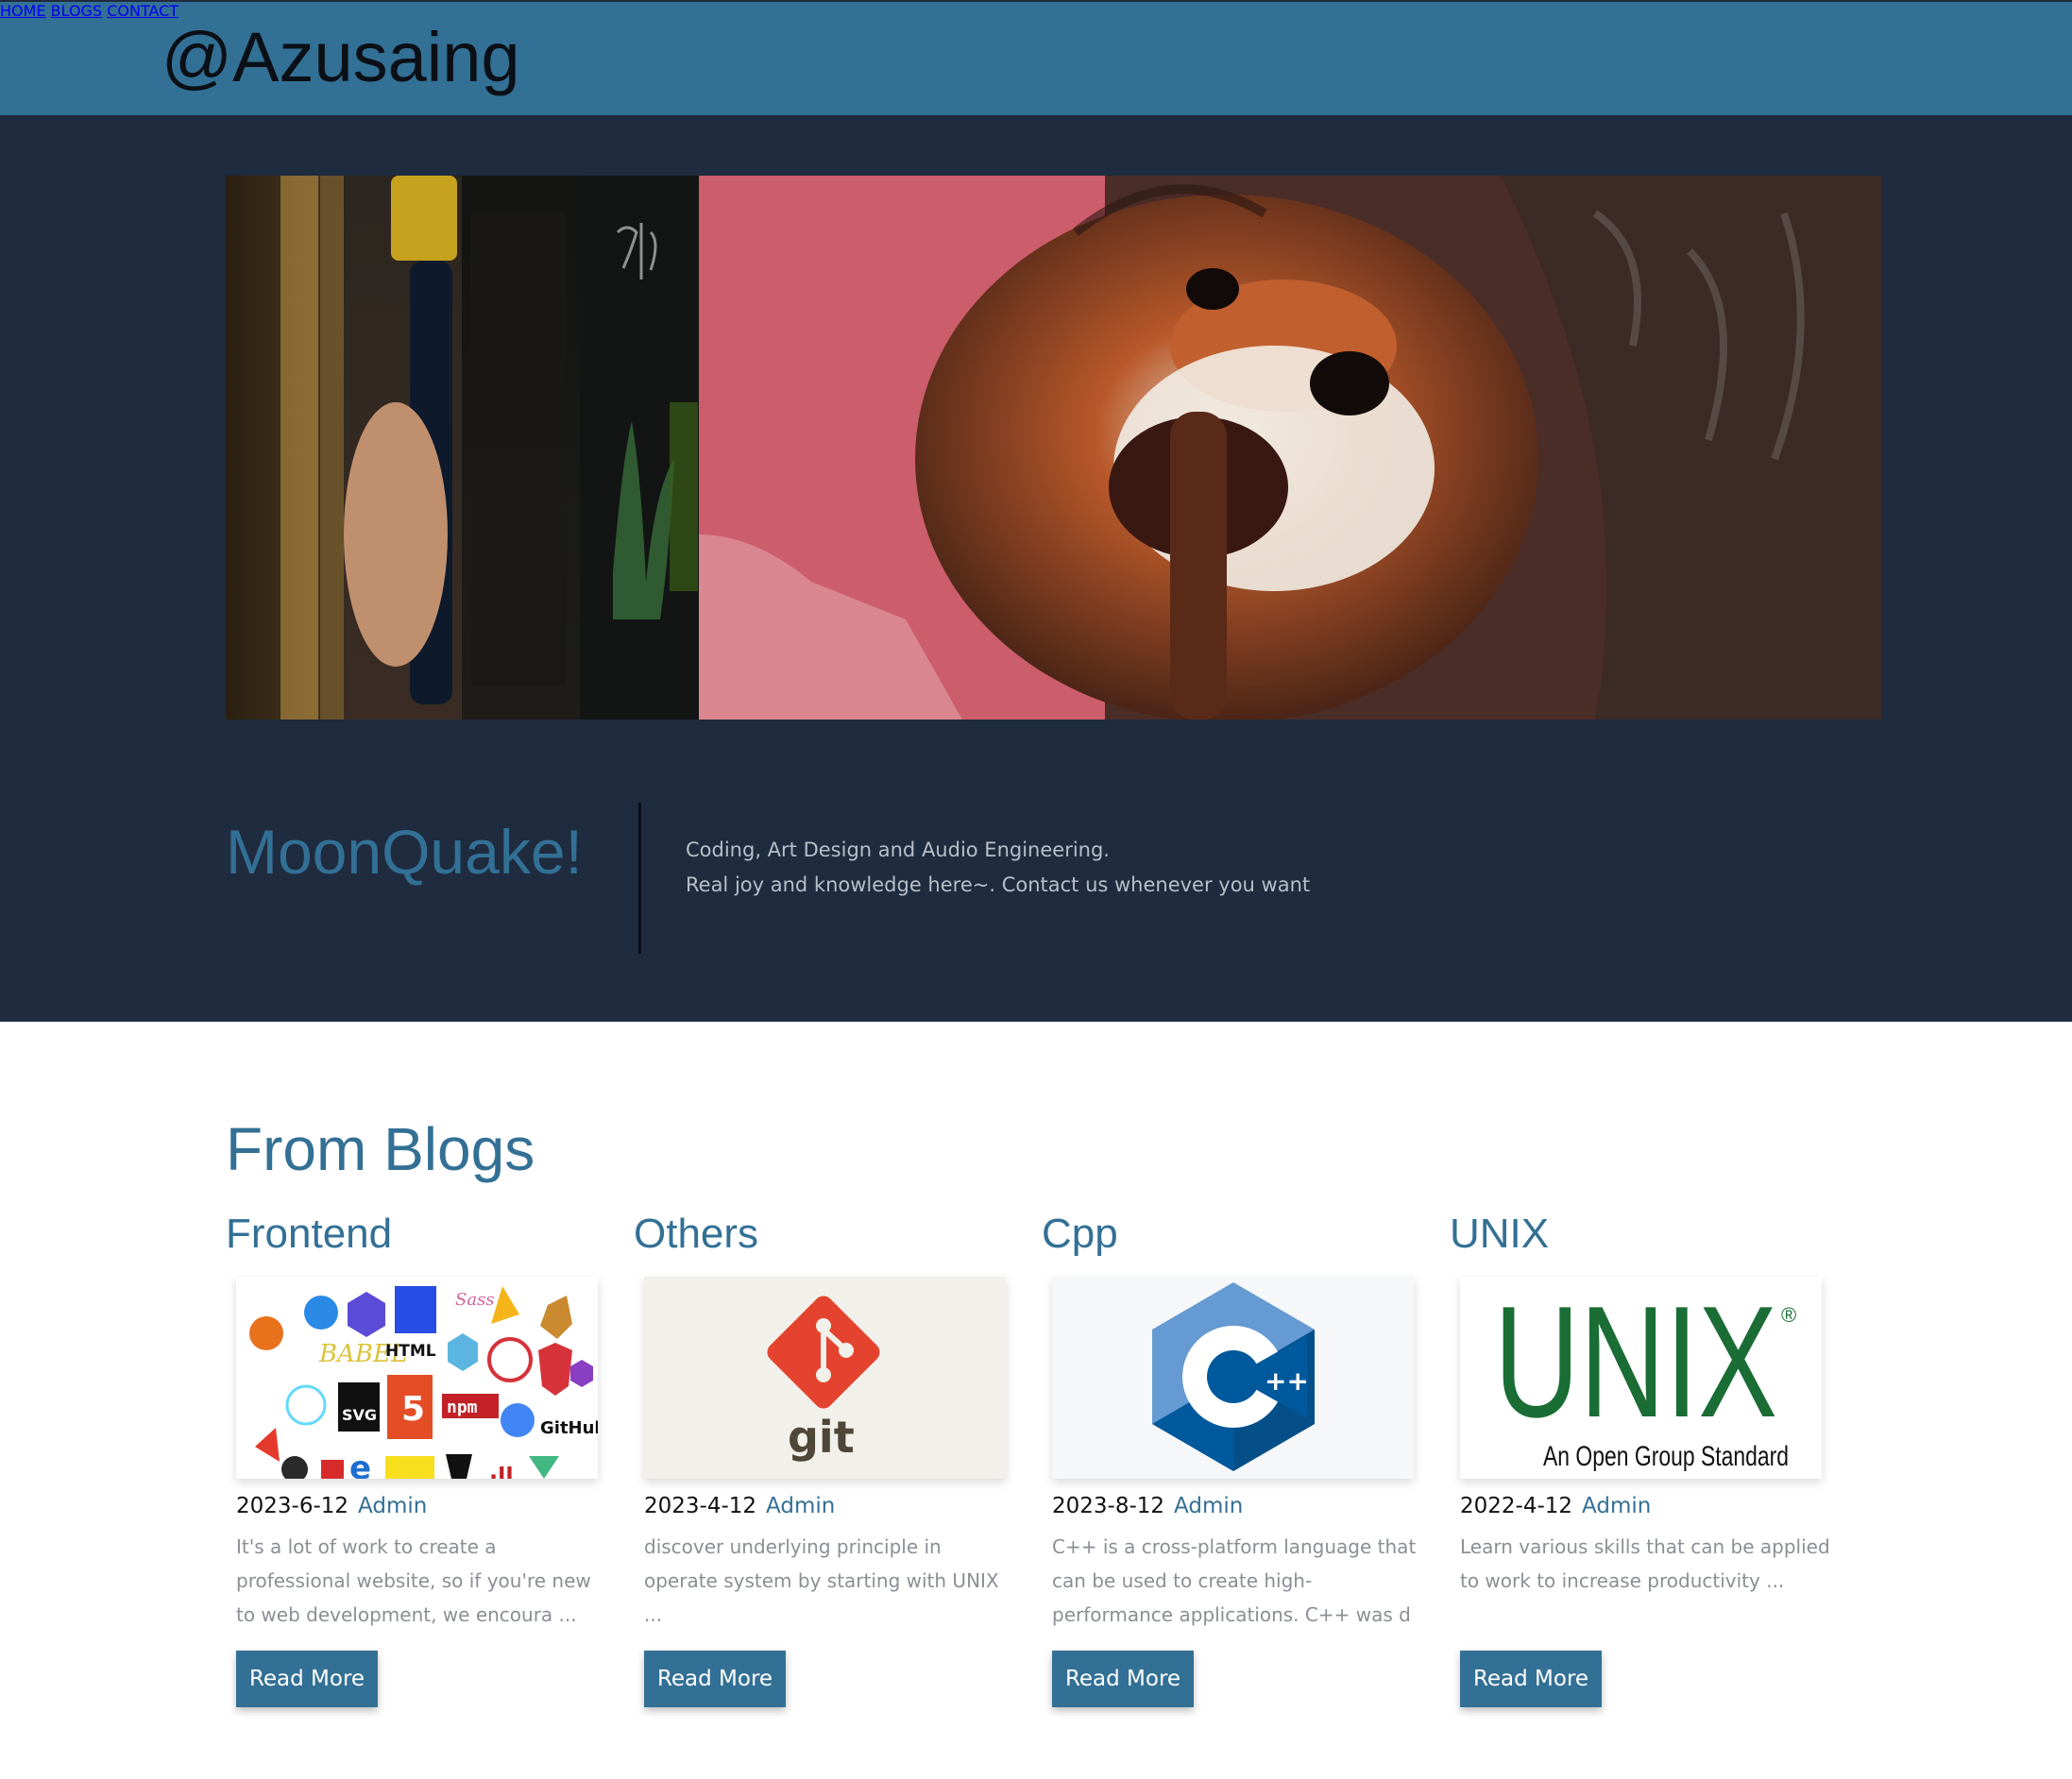 The image size is (2072, 1779). Describe the element at coordinates (405, 852) in the screenshot. I see `hero-title: MoonQuake!` at that location.